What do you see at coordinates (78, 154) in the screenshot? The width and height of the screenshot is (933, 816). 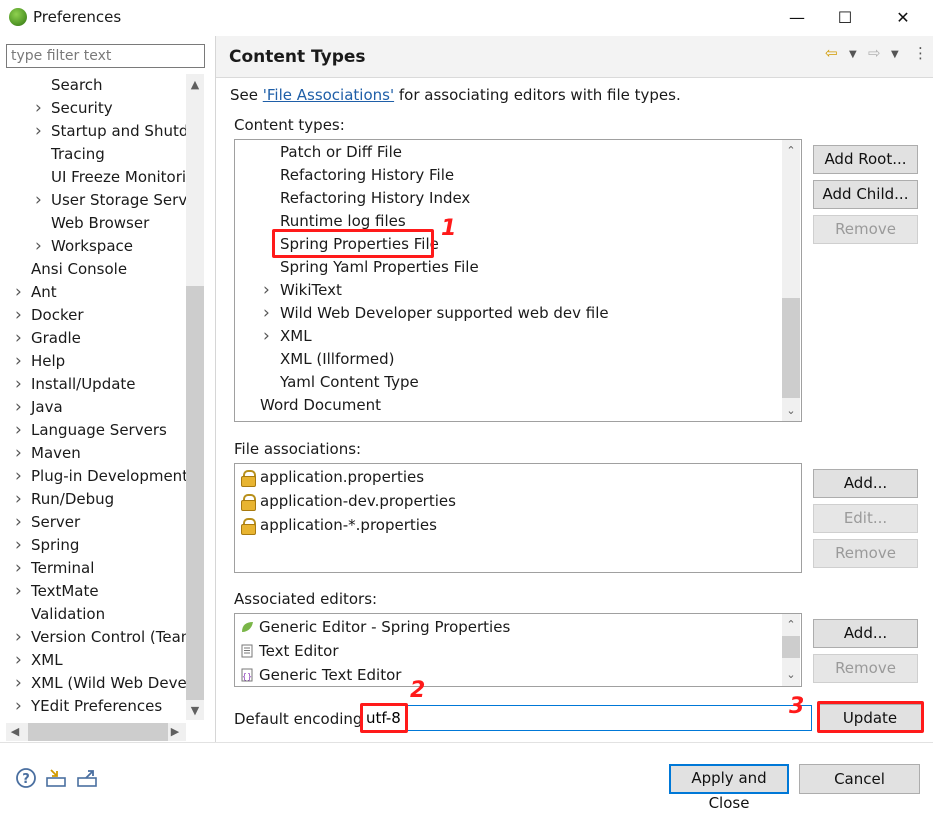 I see `tree-item: Tracing` at bounding box center [78, 154].